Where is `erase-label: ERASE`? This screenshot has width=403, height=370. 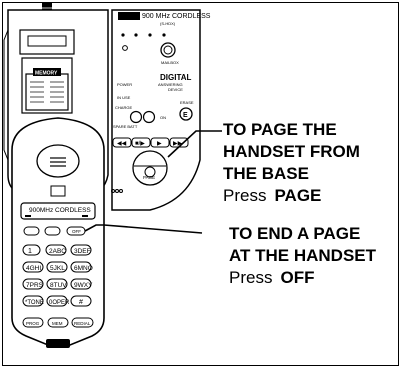
erase-label: ERASE is located at coordinates (187, 102).